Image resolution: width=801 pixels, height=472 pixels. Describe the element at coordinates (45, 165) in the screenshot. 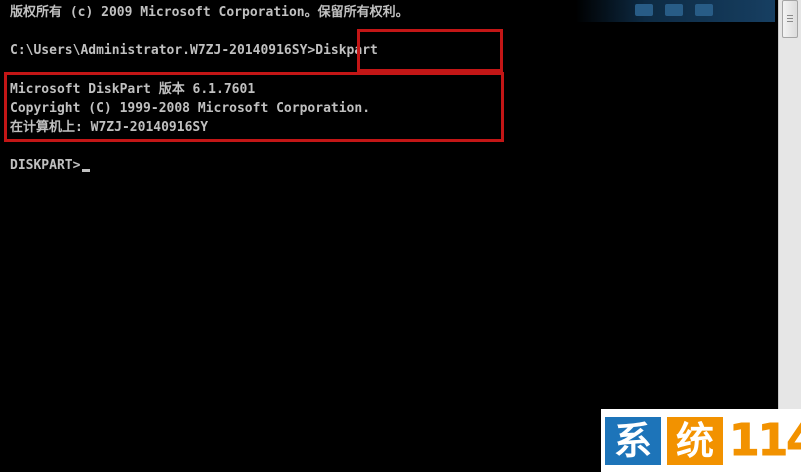

I see `diskpart-prompt-text: DISKPART>` at that location.